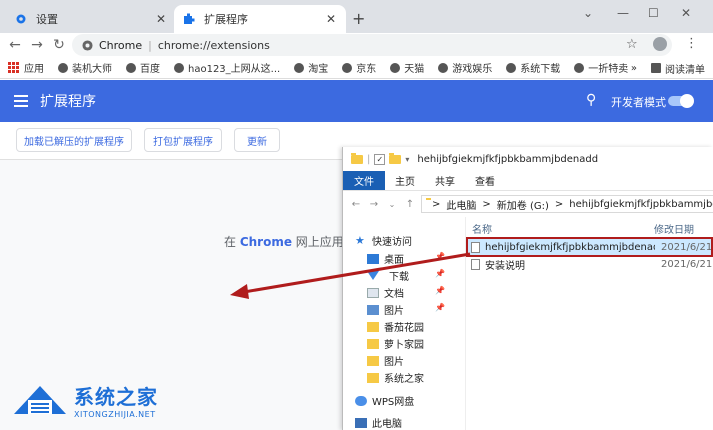  What do you see at coordinates (116, 397) in the screenshot?
I see `watermark-title: 系统之家` at bounding box center [116, 397].